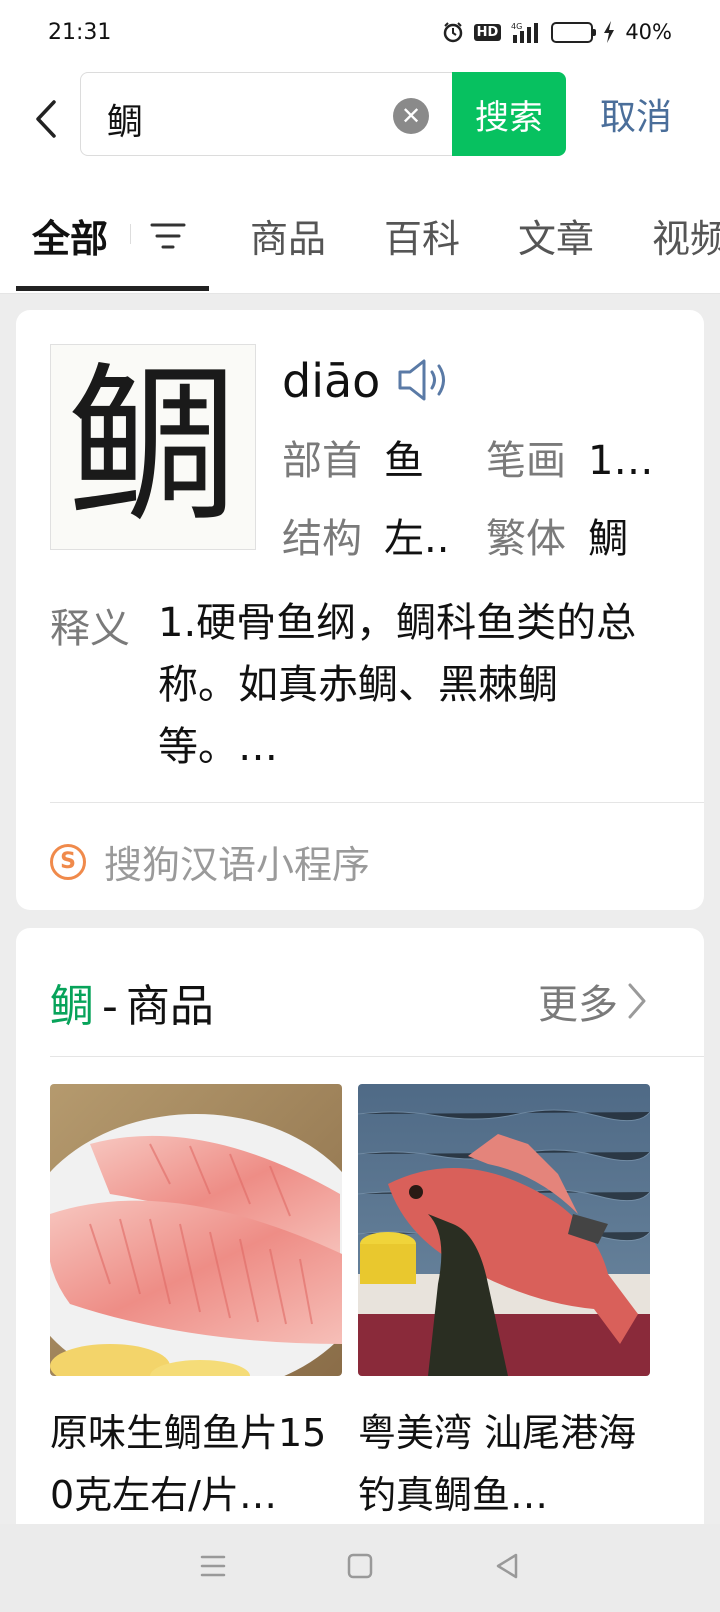 Image resolution: width=720 pixels, height=1612 pixels. Describe the element at coordinates (331, 381) in the screenshot. I see `pinyin: diāo` at that location.